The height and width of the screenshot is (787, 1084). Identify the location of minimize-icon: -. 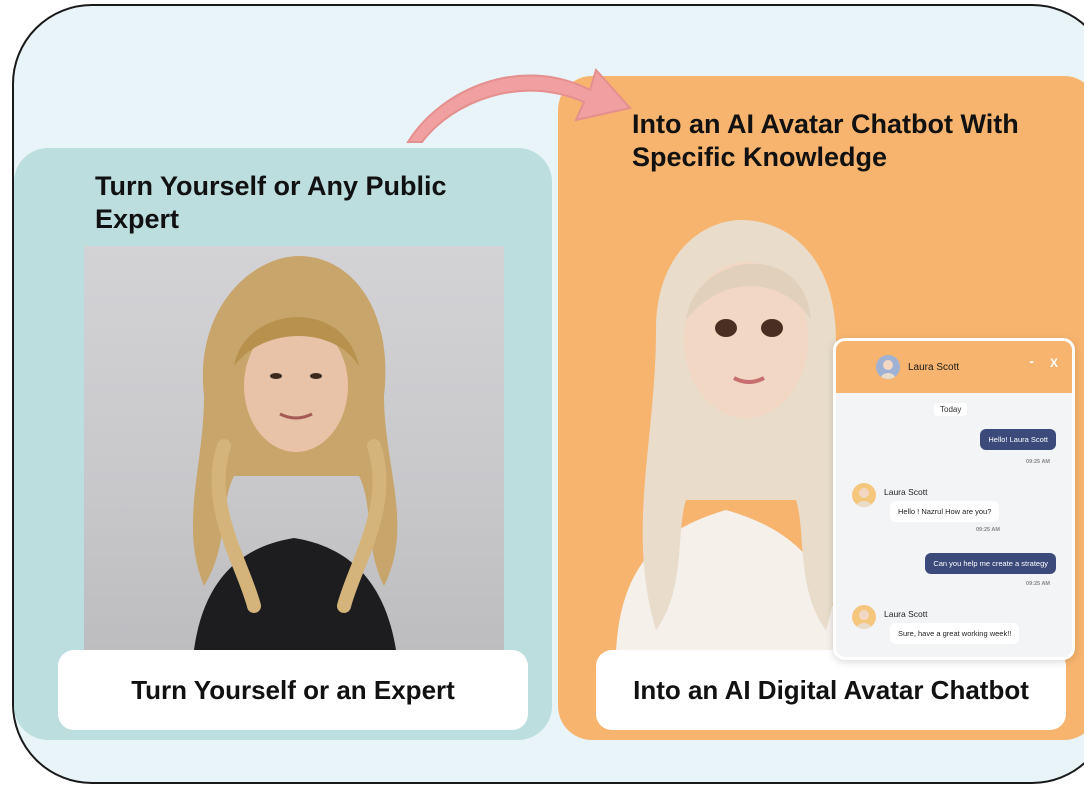
(1031, 361).